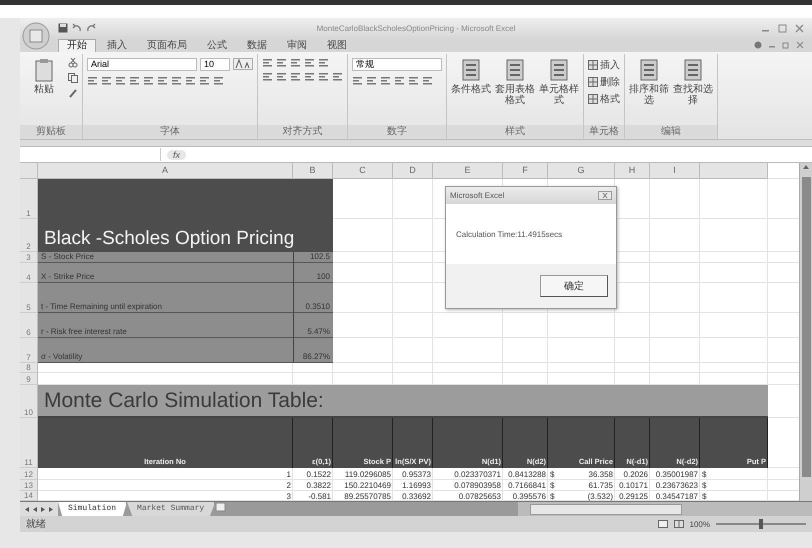 The height and width of the screenshot is (548, 812). I want to click on row-header: 12, so click(29, 474).